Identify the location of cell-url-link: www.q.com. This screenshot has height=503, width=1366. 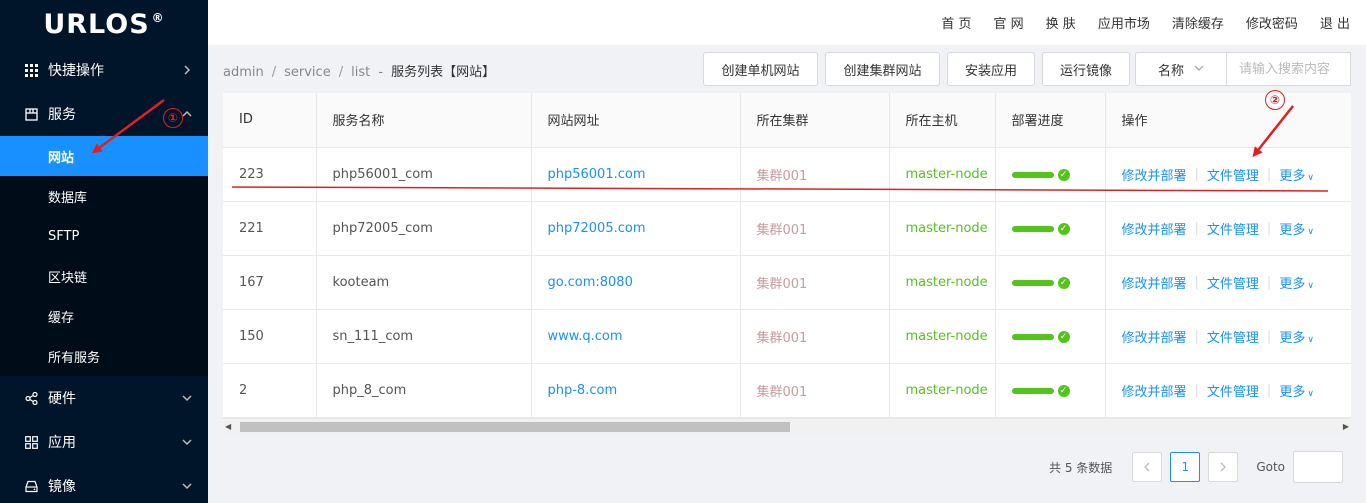
(636, 336).